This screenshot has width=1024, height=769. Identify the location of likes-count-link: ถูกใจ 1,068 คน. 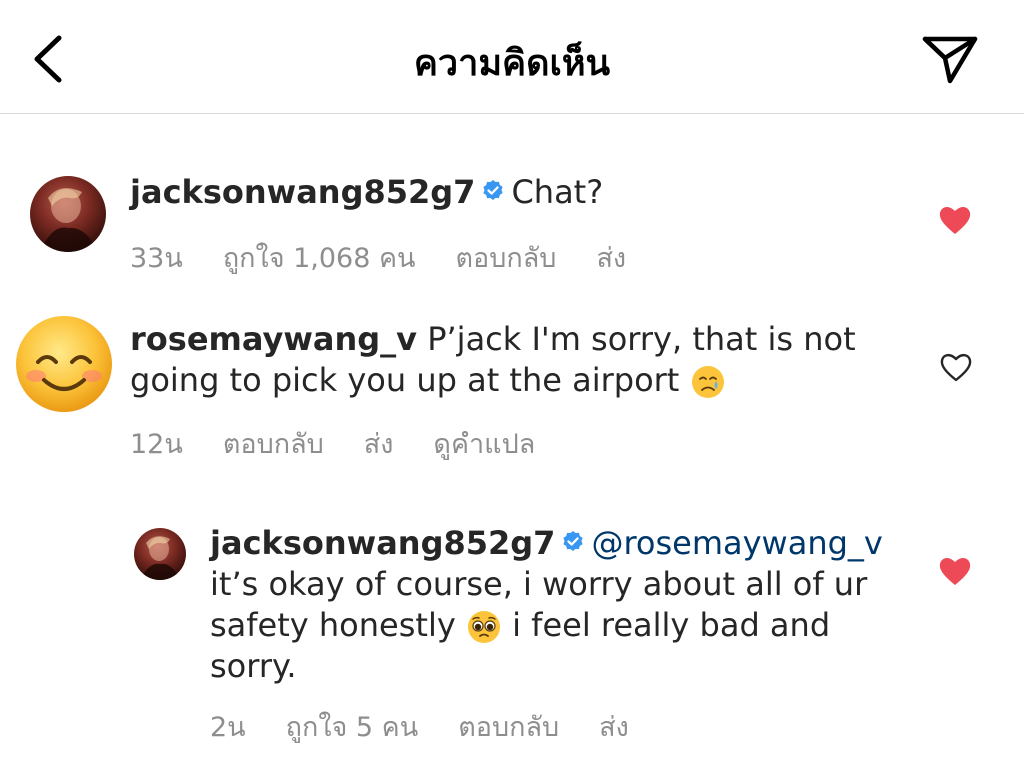
(319, 258).